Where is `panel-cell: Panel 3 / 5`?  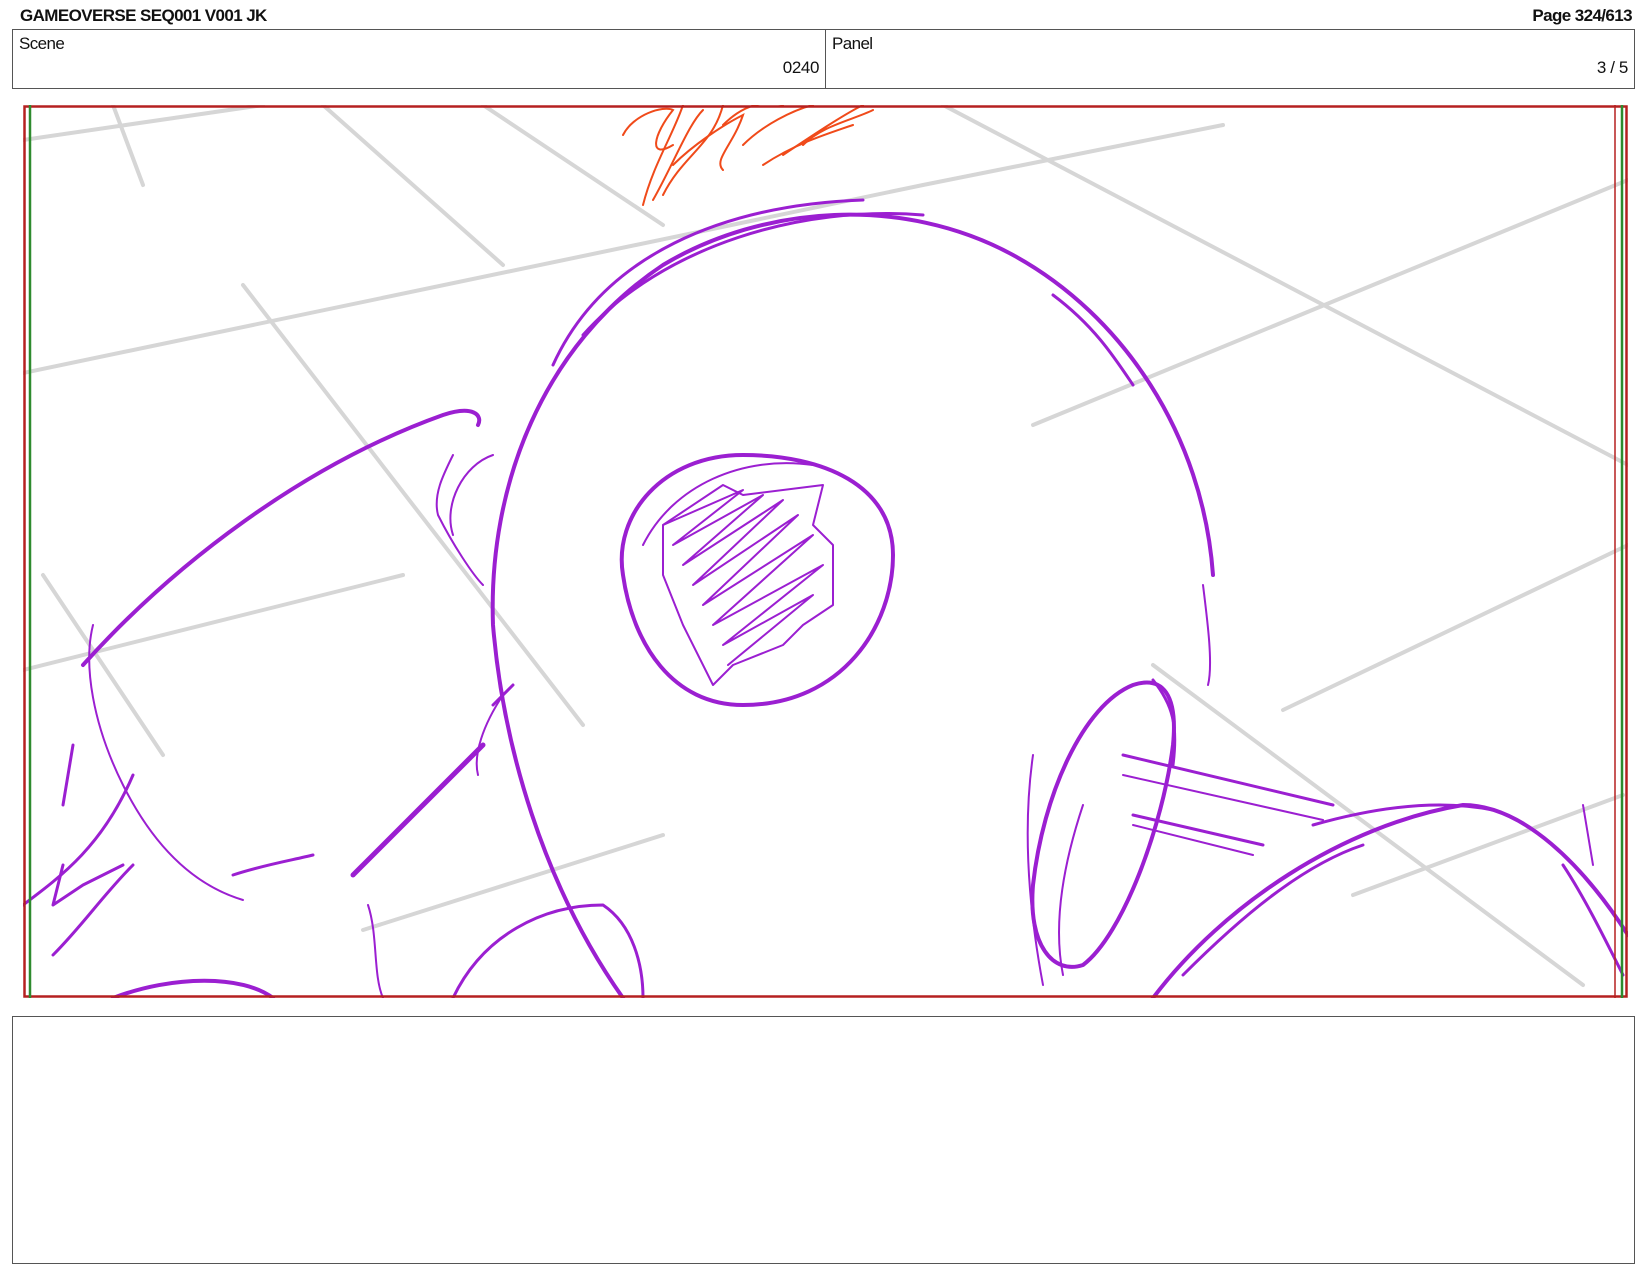 panel-cell: Panel 3 / 5 is located at coordinates (1230, 59).